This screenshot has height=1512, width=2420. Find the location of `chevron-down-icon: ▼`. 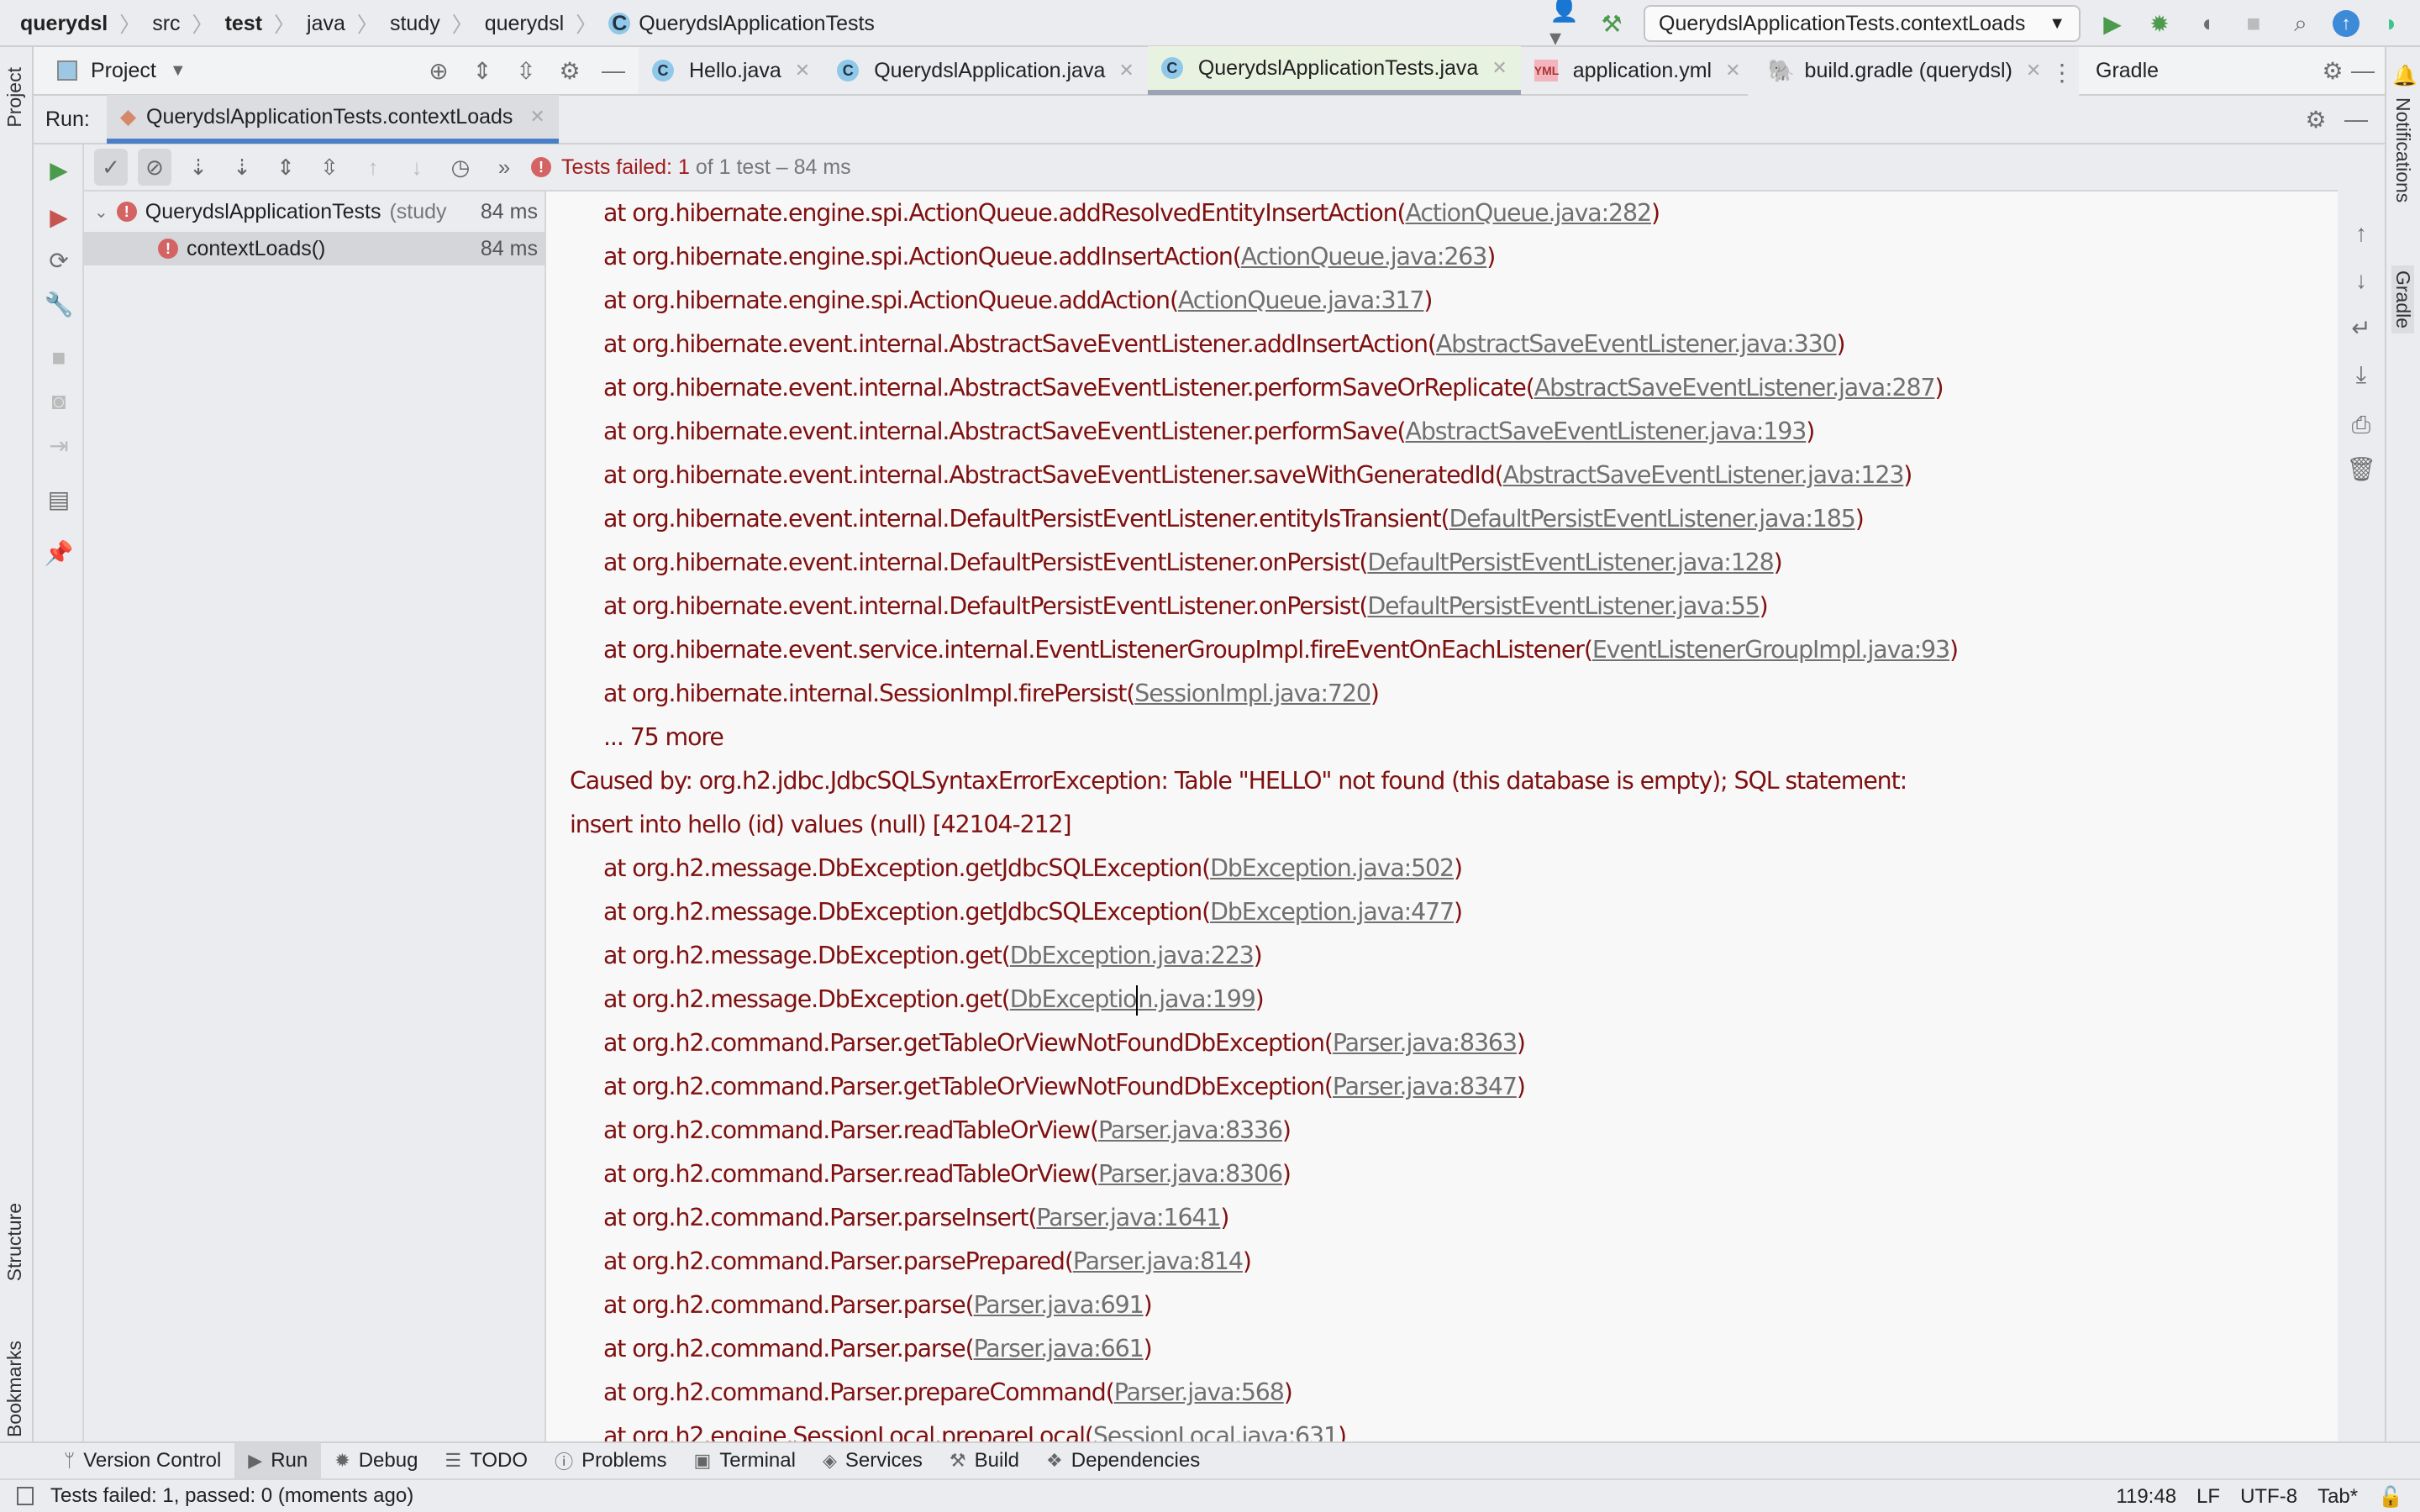

chevron-down-icon: ▼ is located at coordinates (178, 71).